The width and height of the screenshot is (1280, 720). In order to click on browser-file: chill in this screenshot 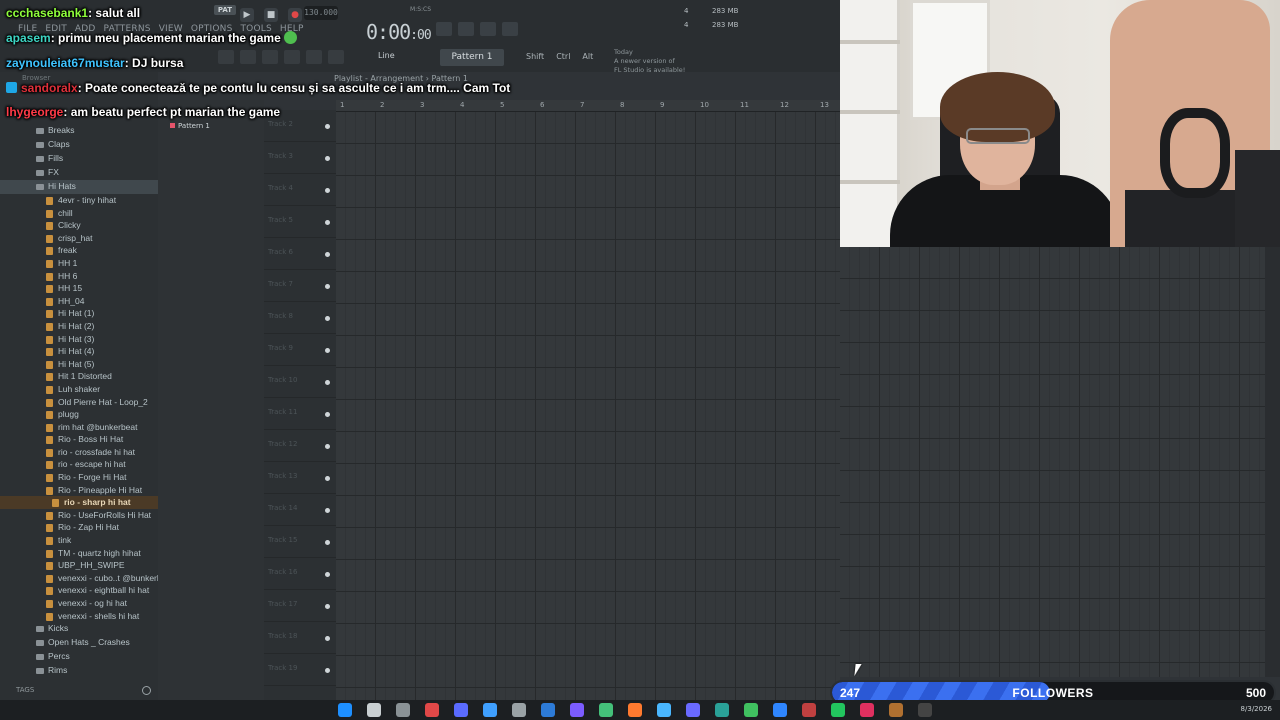, I will do `click(79, 213)`.